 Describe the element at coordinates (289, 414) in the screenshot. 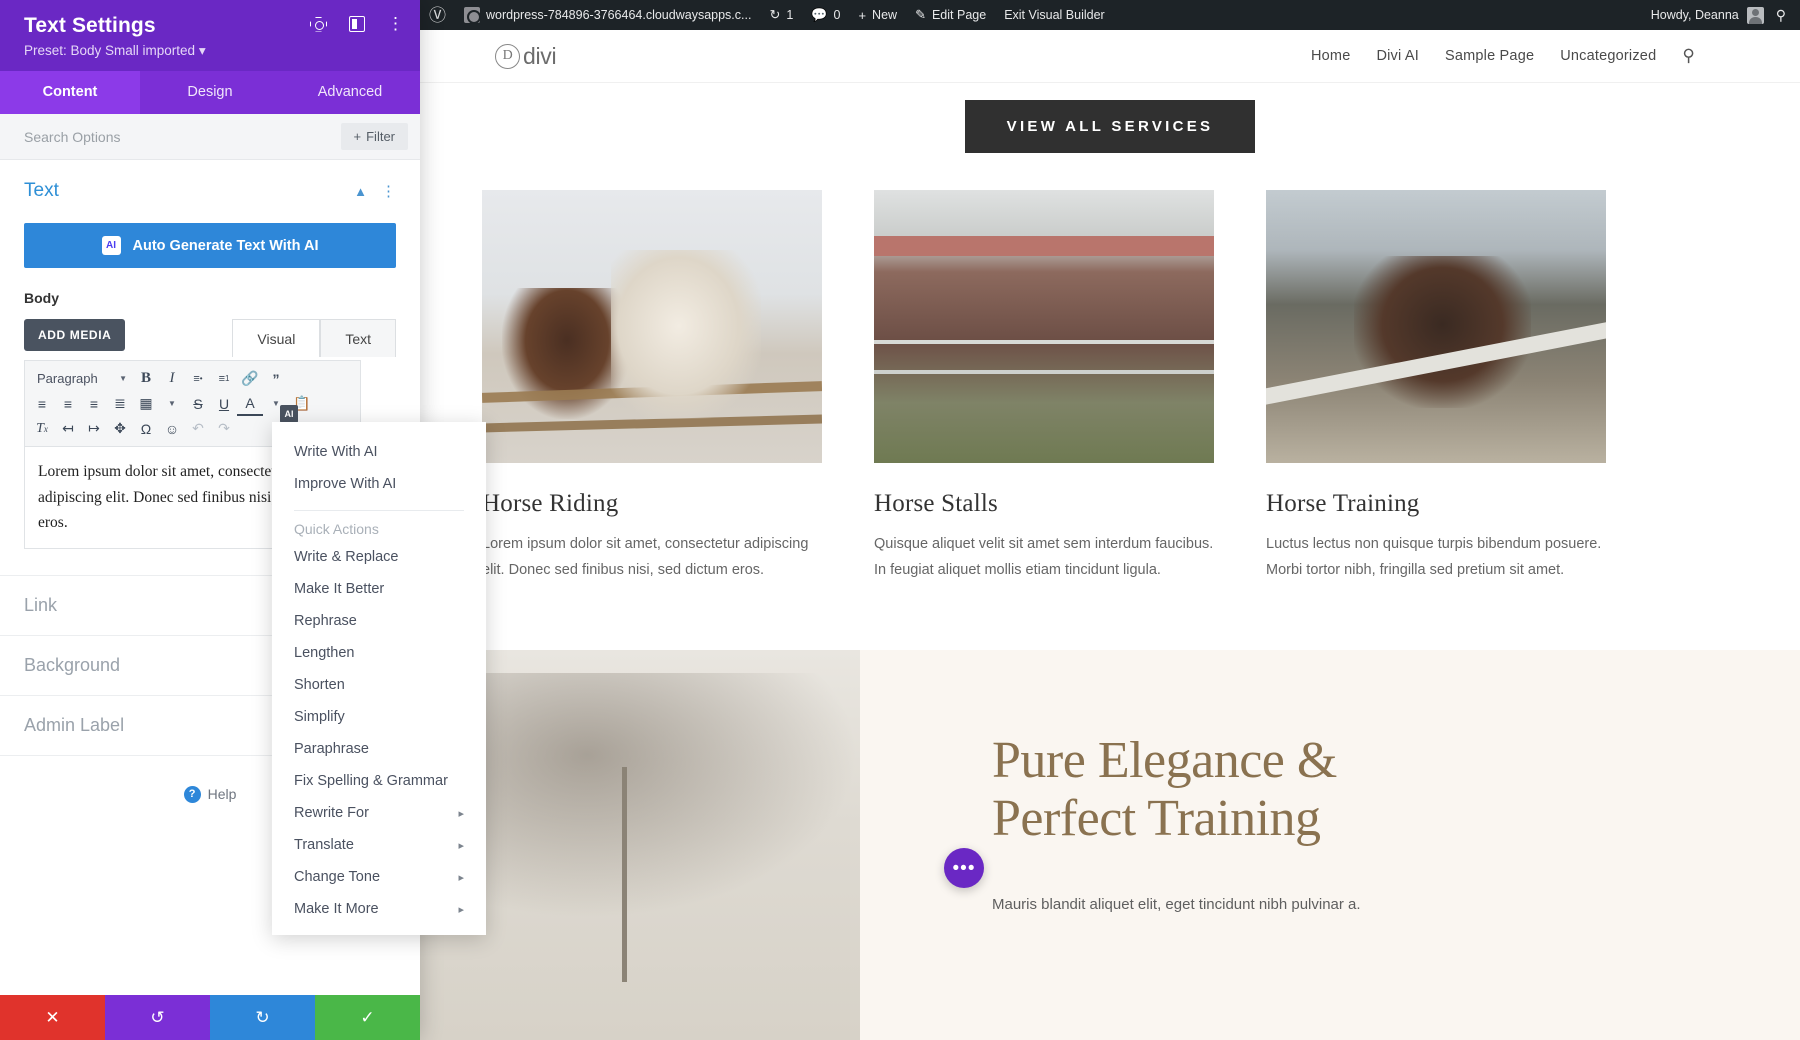

I see `ai-chip-icon: AI` at that location.